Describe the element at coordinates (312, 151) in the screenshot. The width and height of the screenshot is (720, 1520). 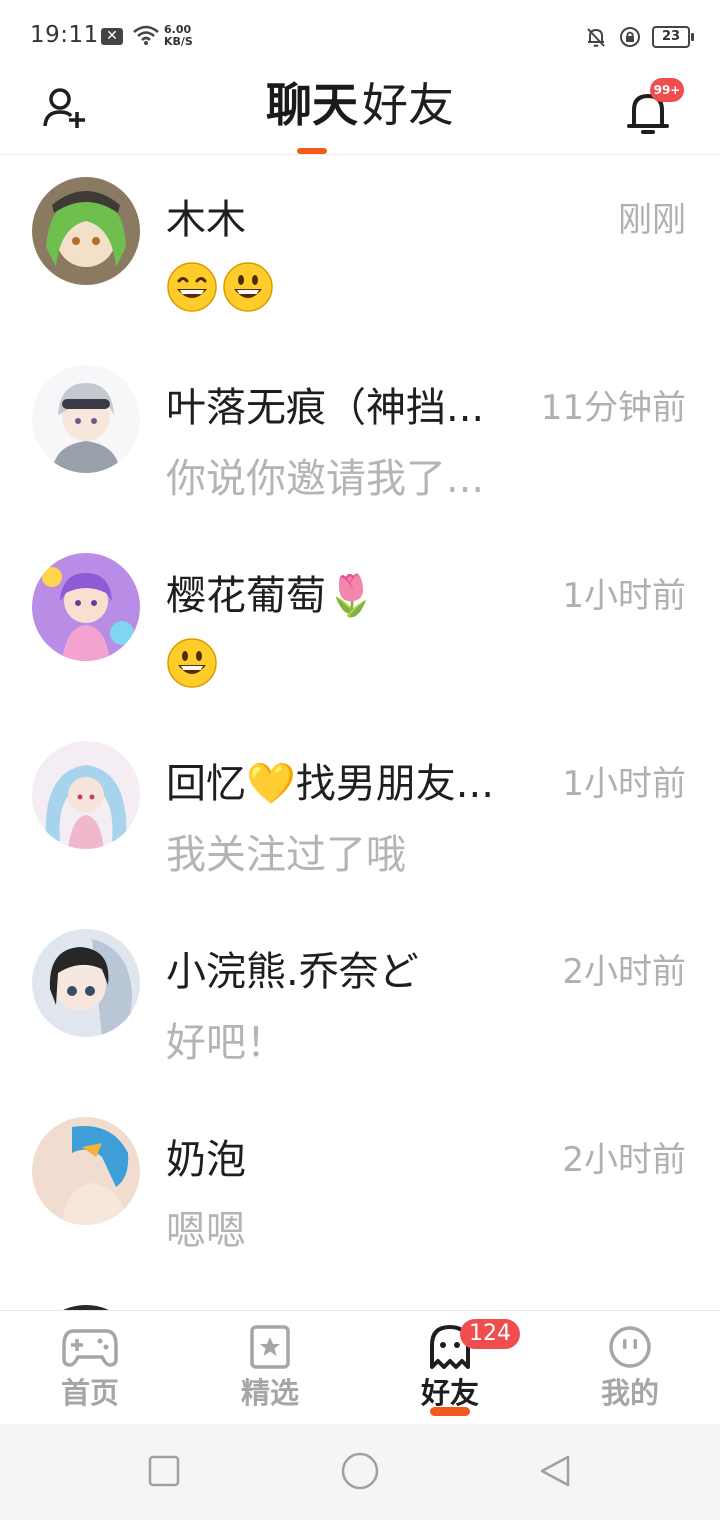
I see `tab-active-indicator` at that location.